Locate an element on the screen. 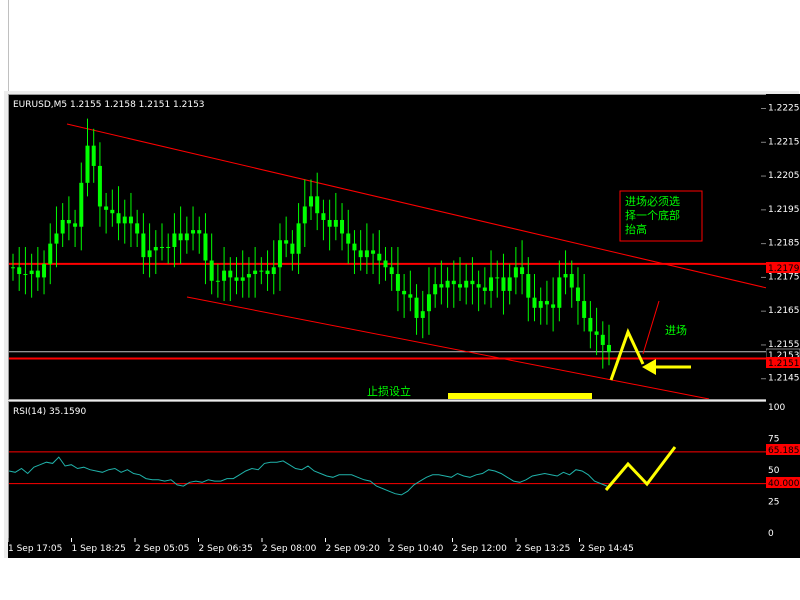 The width and height of the screenshot is (800, 600). window-bottom-area is located at coordinates (400, 579).